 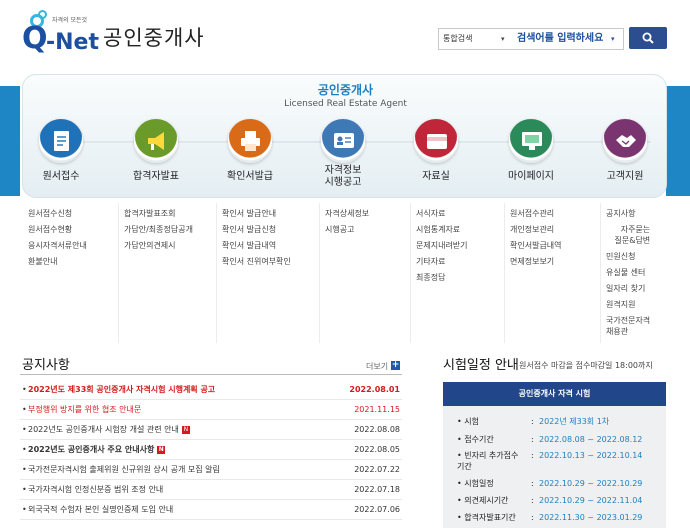 I want to click on submenu-item: 환불안내, so click(x=57, y=262).